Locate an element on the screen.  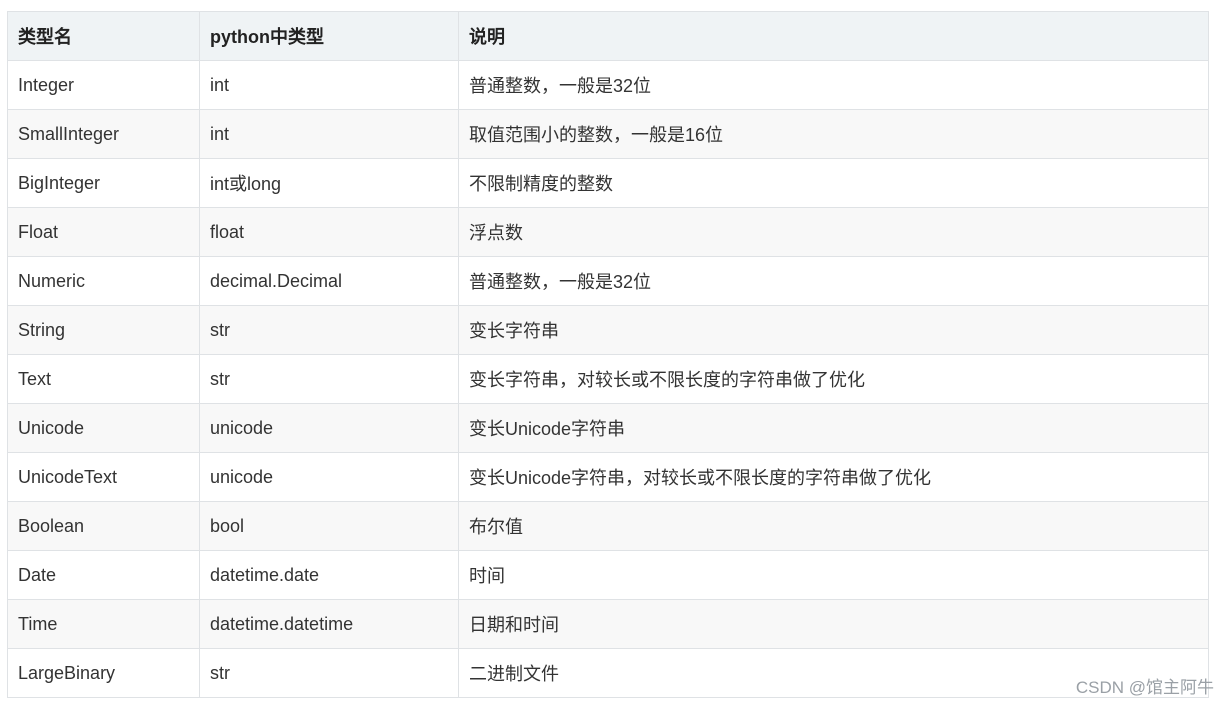
cell-python-type: bool is located at coordinates (329, 526).